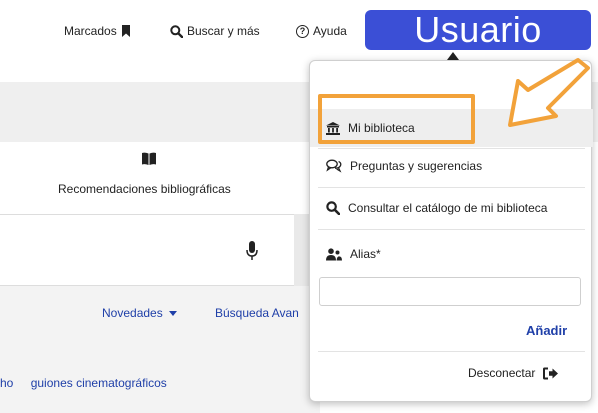  What do you see at coordinates (99, 383) in the screenshot?
I see `tag-link: guiones cinematográficos` at bounding box center [99, 383].